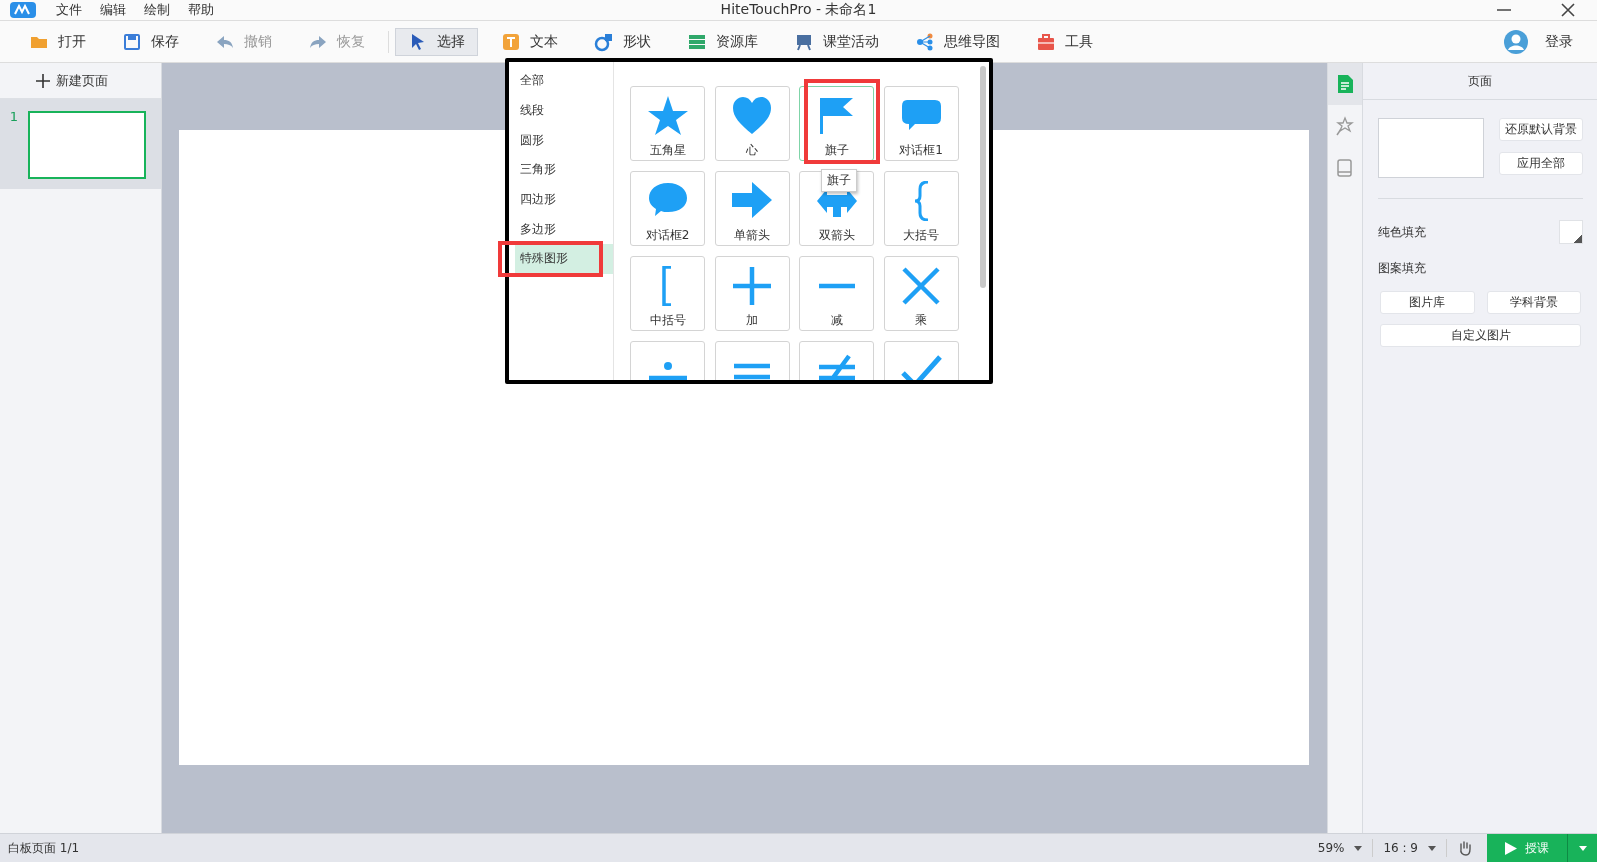 Image resolution: width=1597 pixels, height=862 pixels. I want to click on text-icon, so click(511, 41).